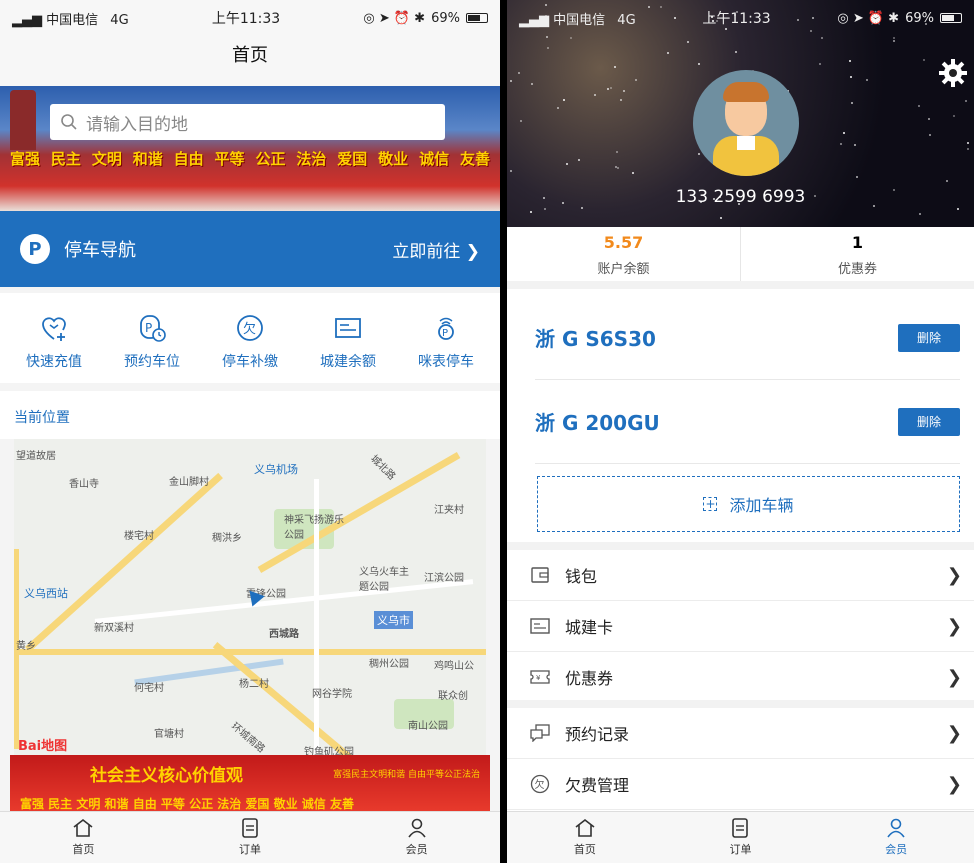  What do you see at coordinates (740, 575) in the screenshot?
I see `menu-item-wallet: 钱包 ❯` at bounding box center [740, 575].